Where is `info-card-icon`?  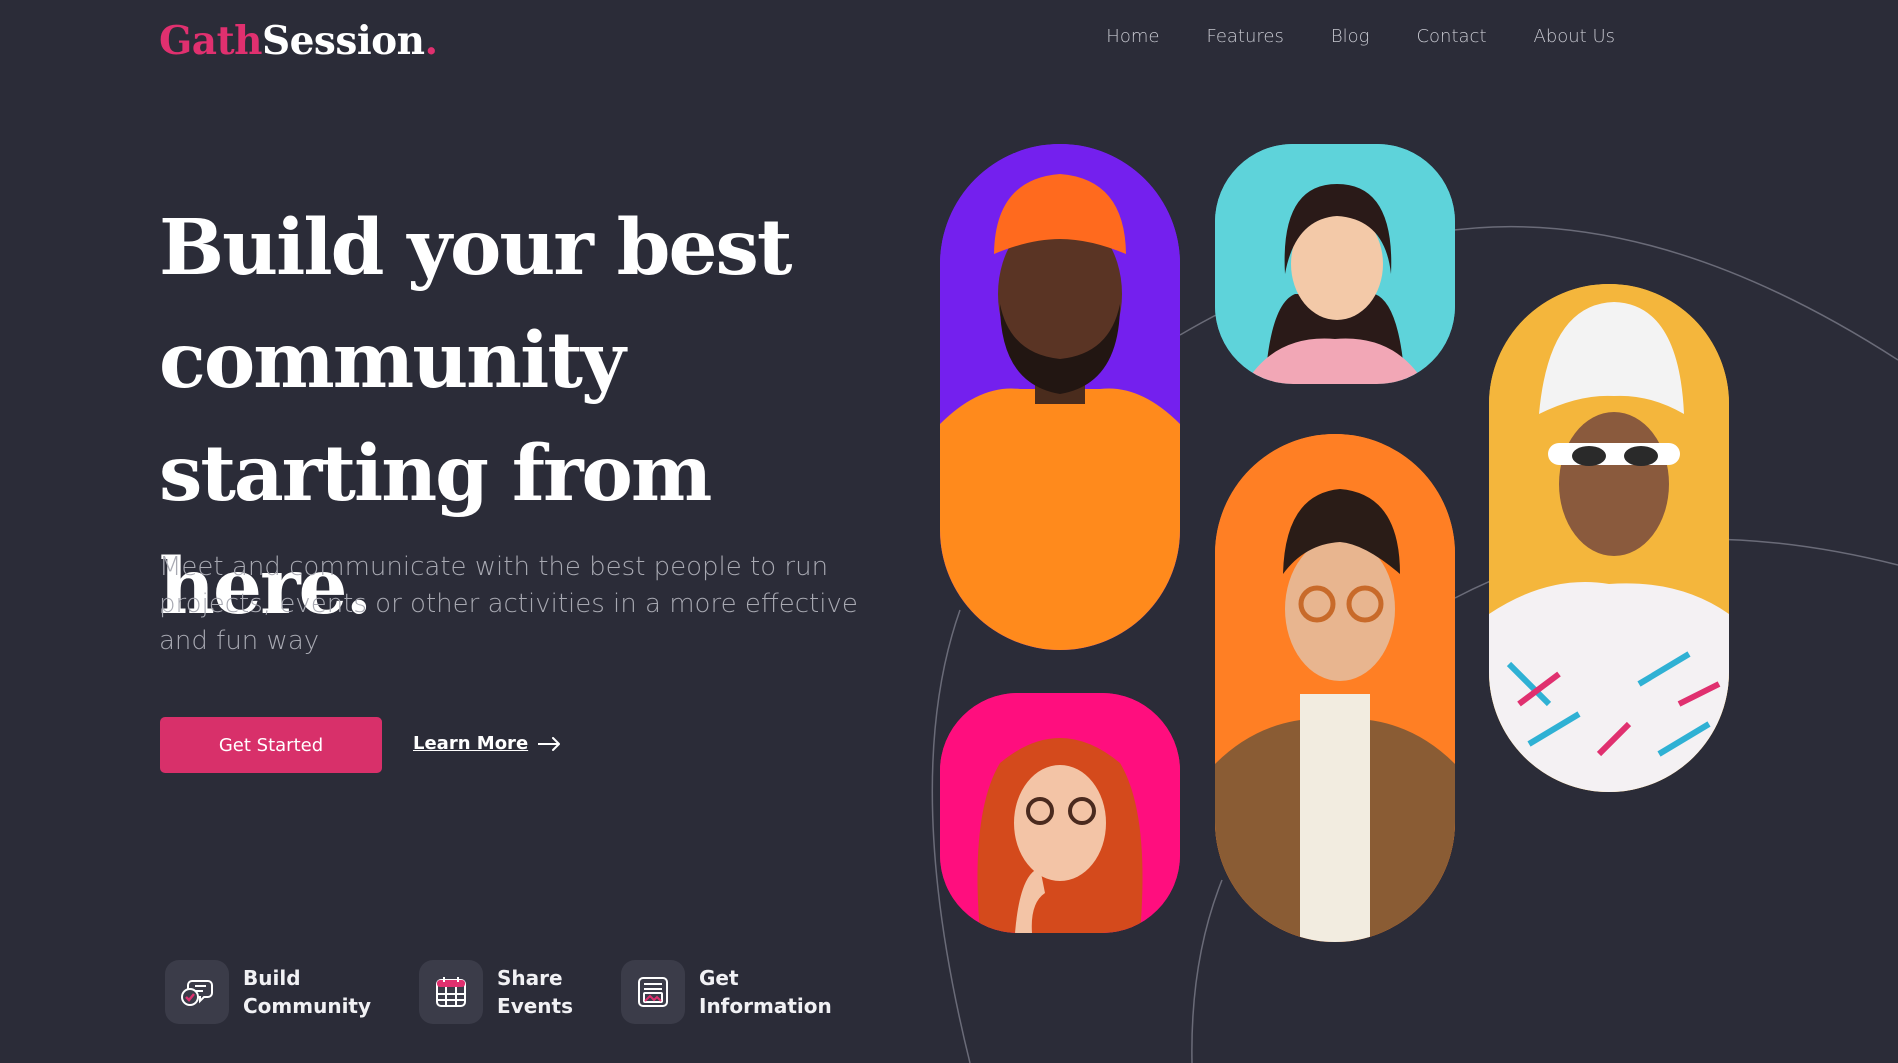
info-card-icon is located at coordinates (653, 992).